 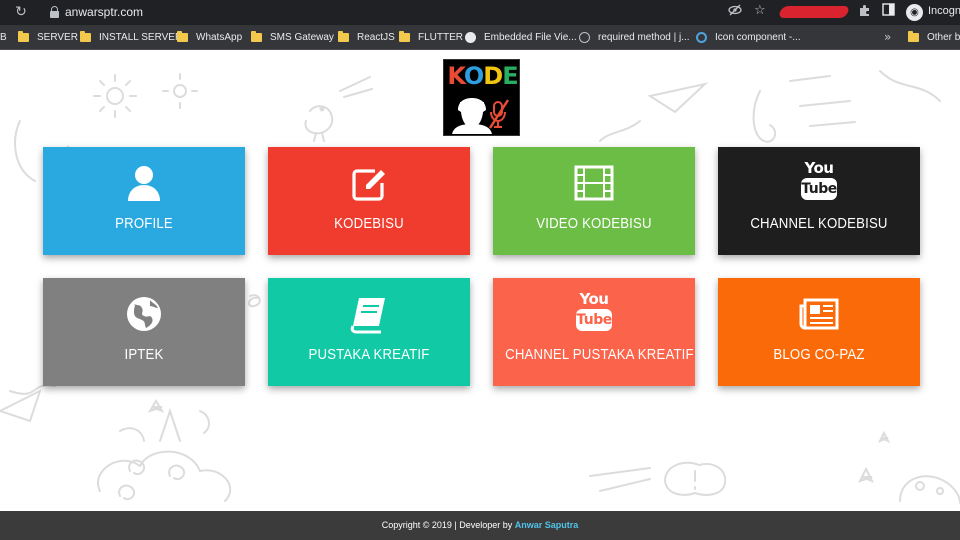 What do you see at coordinates (887, 37) in the screenshot?
I see `more-bookmarks-chevron-icon: »` at bounding box center [887, 37].